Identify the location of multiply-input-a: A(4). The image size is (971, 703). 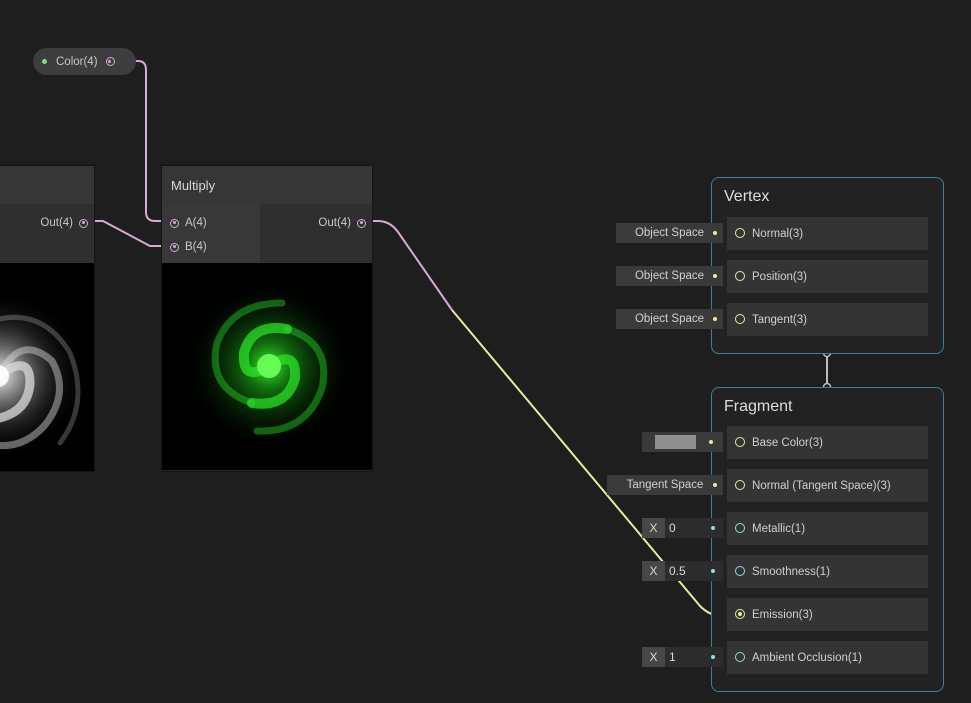
(188, 223).